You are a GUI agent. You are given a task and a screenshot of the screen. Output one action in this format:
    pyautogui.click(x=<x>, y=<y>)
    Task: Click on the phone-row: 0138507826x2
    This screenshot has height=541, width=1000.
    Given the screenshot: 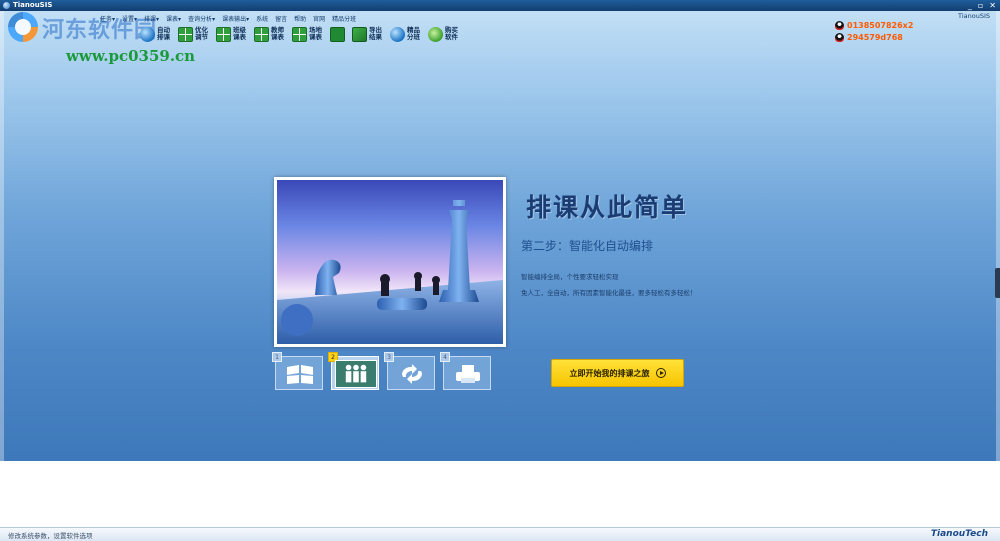 What is the action you would take?
    pyautogui.click(x=874, y=25)
    